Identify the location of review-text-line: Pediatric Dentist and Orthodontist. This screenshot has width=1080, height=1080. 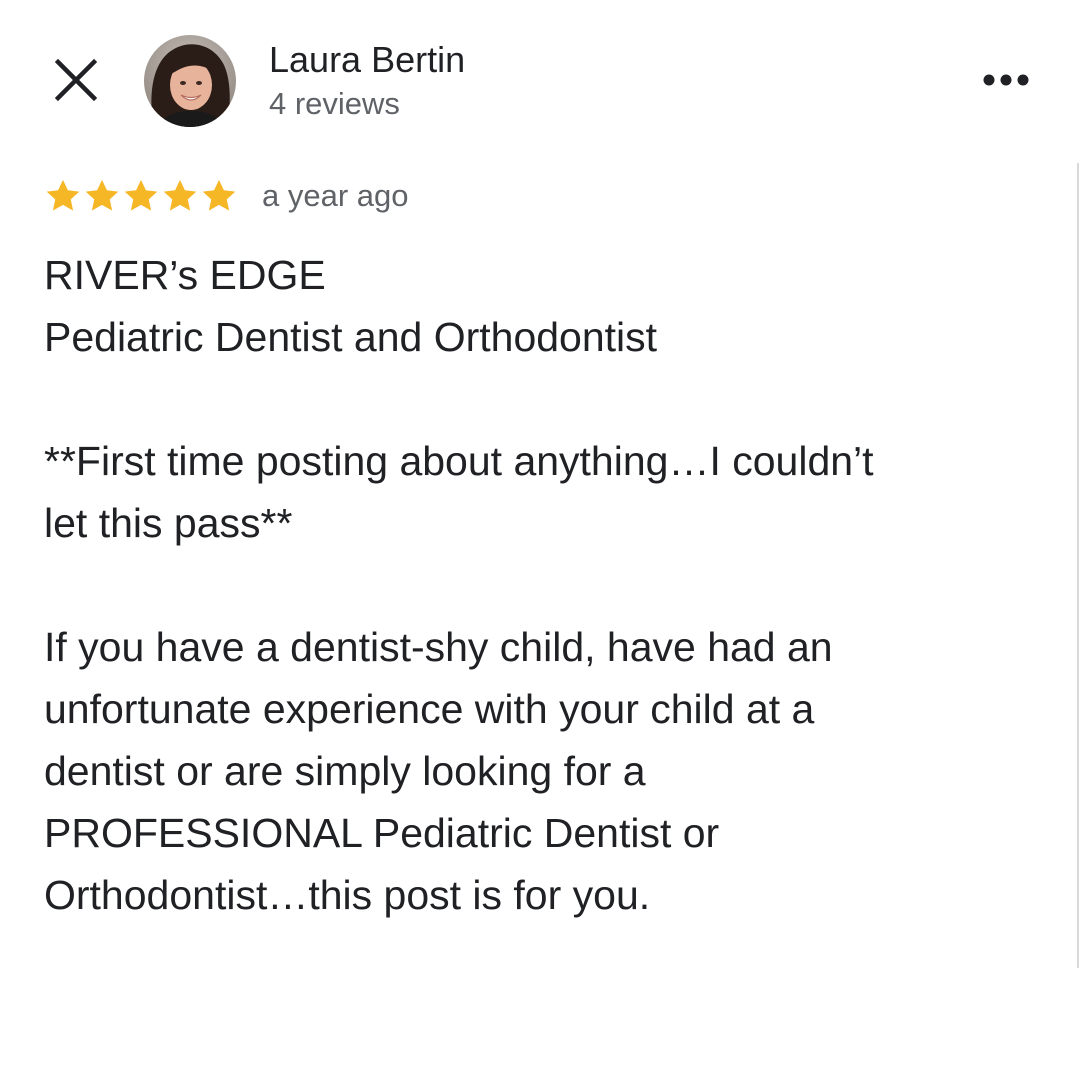
(351, 337).